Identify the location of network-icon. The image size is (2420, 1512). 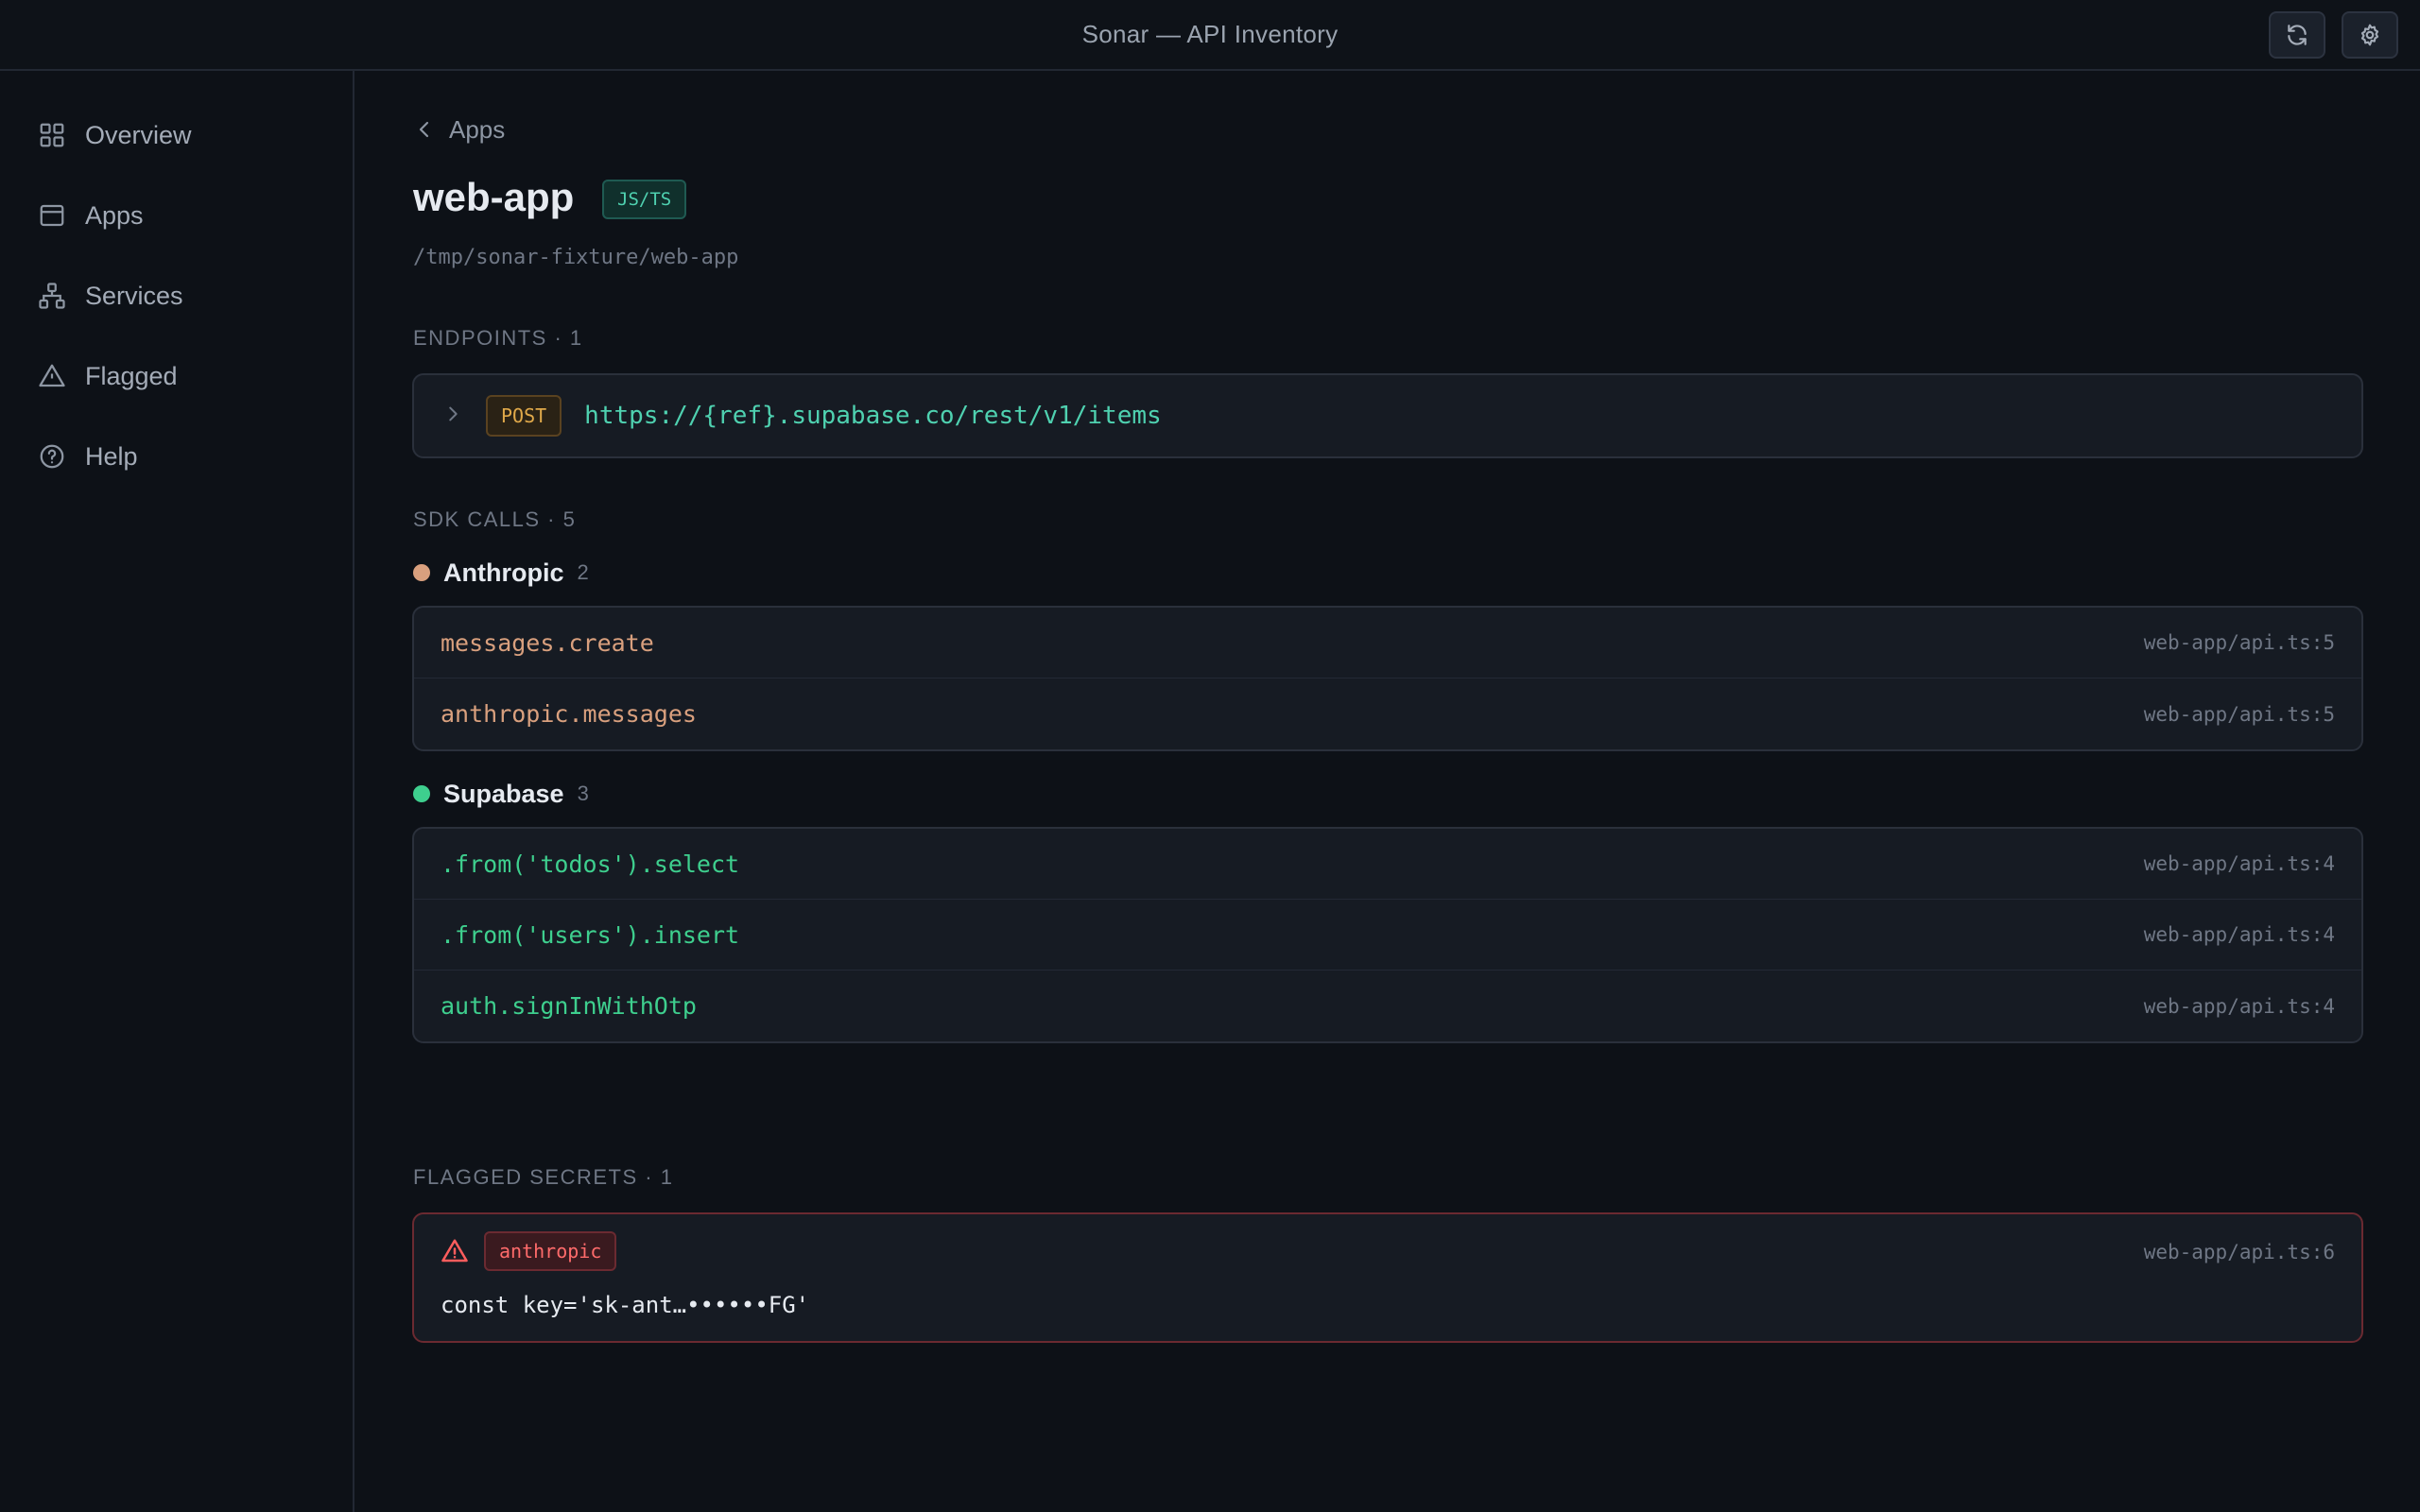
(52, 296).